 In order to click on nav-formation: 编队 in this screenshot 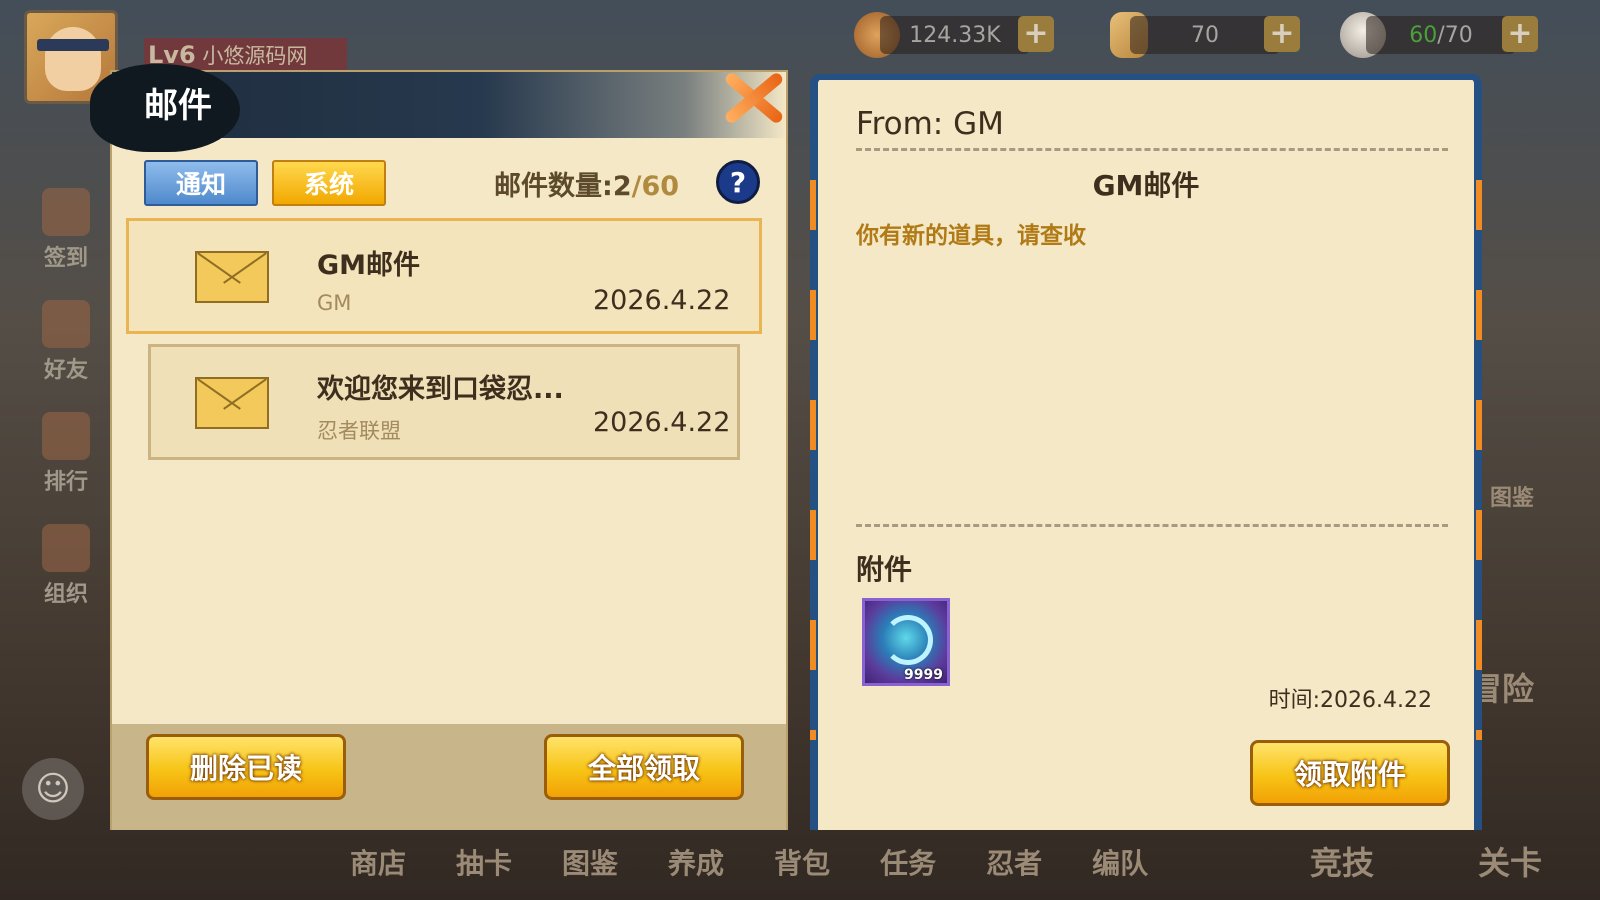, I will do `click(1120, 862)`.